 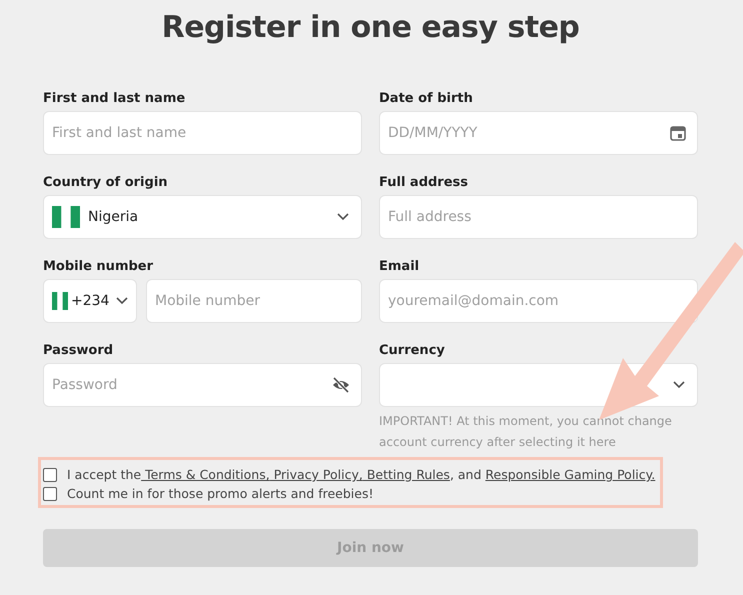 I want to click on consent-text: Count me in for those promo alerts and freebies!, so click(x=220, y=493).